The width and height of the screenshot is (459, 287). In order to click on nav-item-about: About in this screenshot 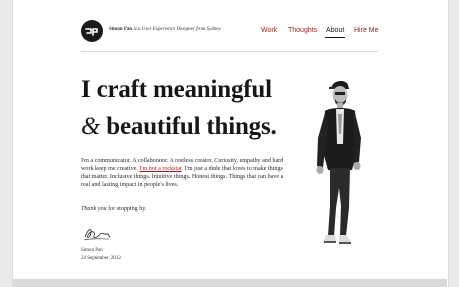, I will do `click(335, 30)`.